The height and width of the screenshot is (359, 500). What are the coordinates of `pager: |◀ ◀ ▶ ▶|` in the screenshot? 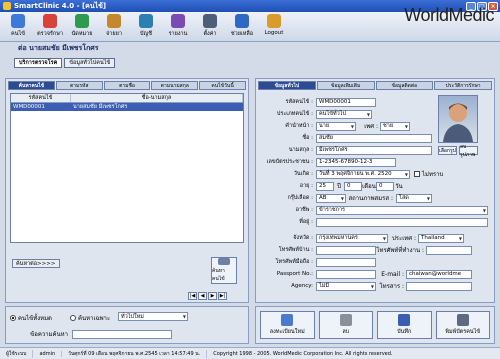 It's located at (207, 296).